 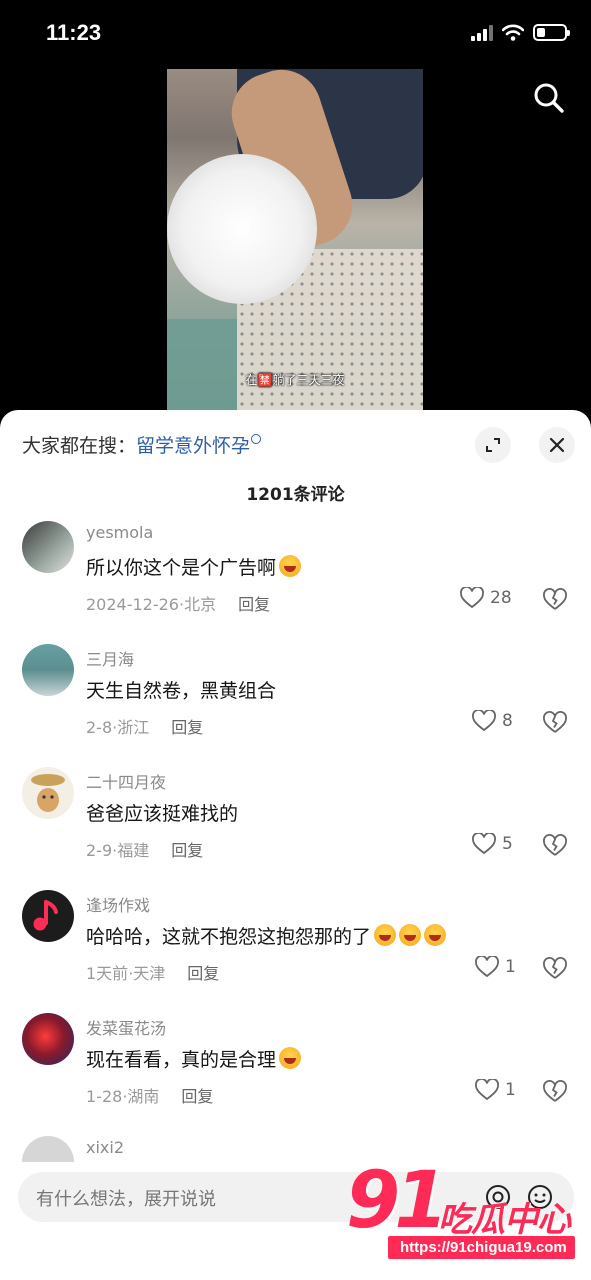 I want to click on comment-text-body: 哈哈哈，这就不抱怨这抱怨那的了, so click(x=229, y=937).